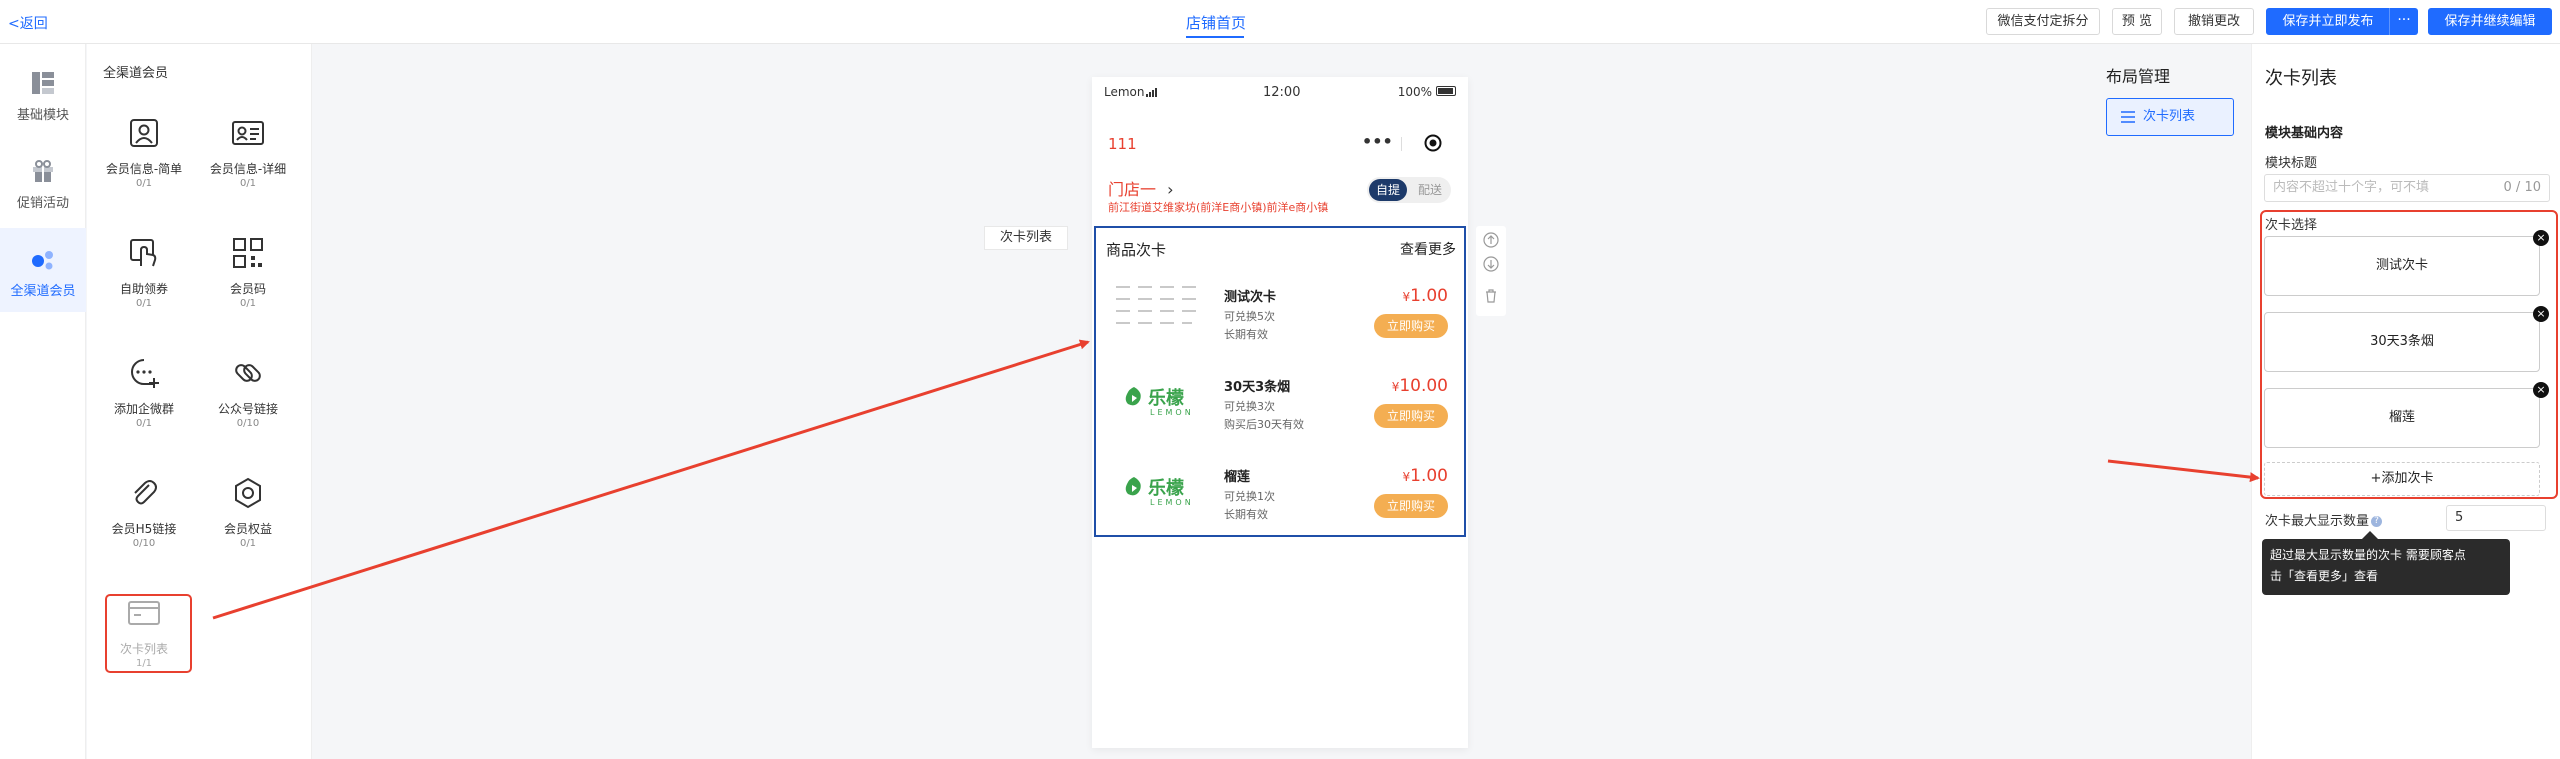  What do you see at coordinates (1250, 297) in the screenshot?
I see `card-name: 测试次卡` at bounding box center [1250, 297].